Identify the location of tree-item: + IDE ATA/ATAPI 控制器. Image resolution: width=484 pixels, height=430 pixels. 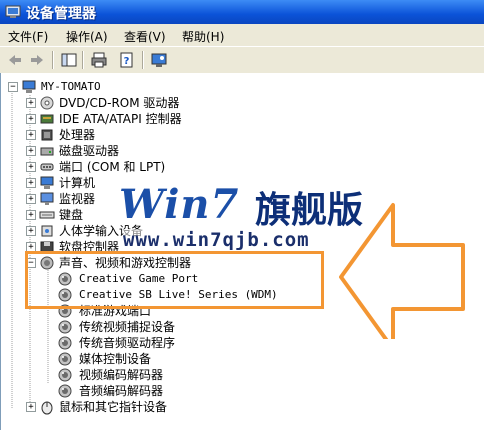
(151, 119).